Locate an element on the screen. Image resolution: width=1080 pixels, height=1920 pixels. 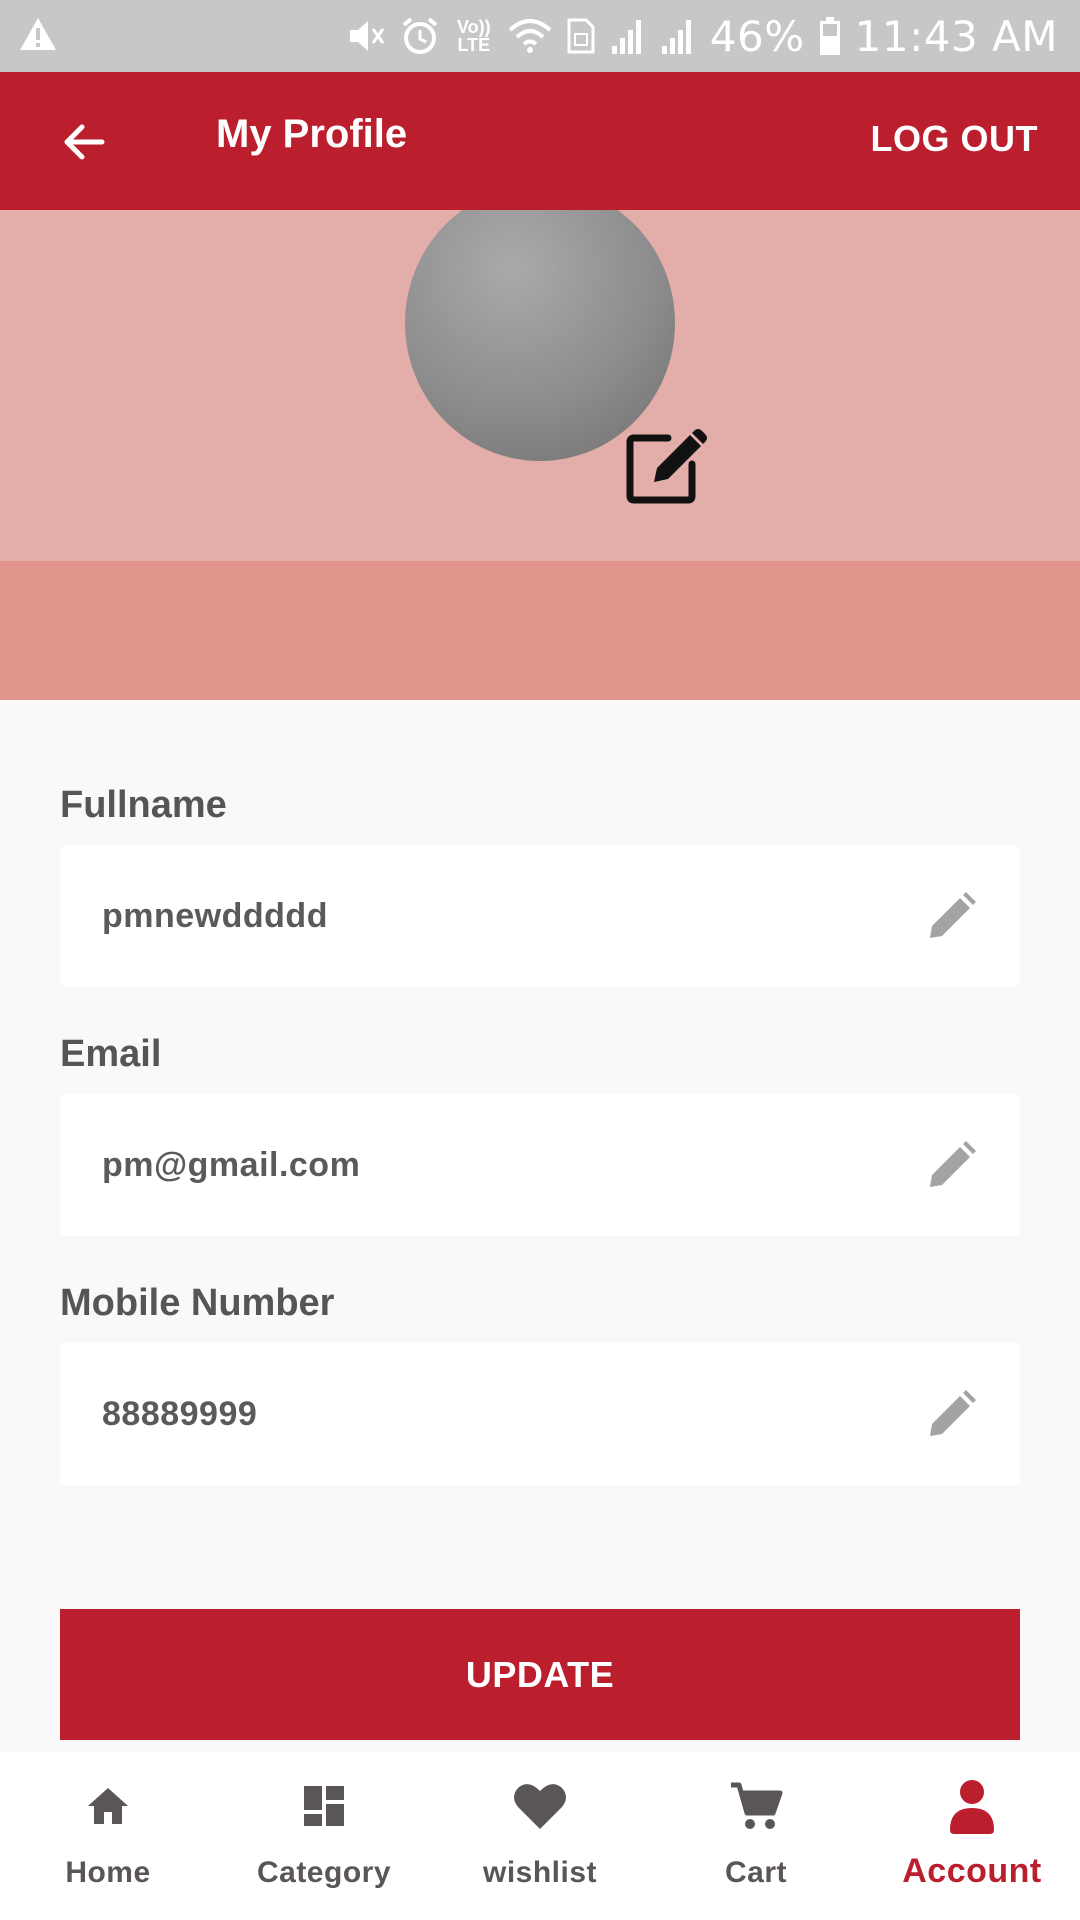
volte-label: Vo)) LTE is located at coordinates (473, 36).